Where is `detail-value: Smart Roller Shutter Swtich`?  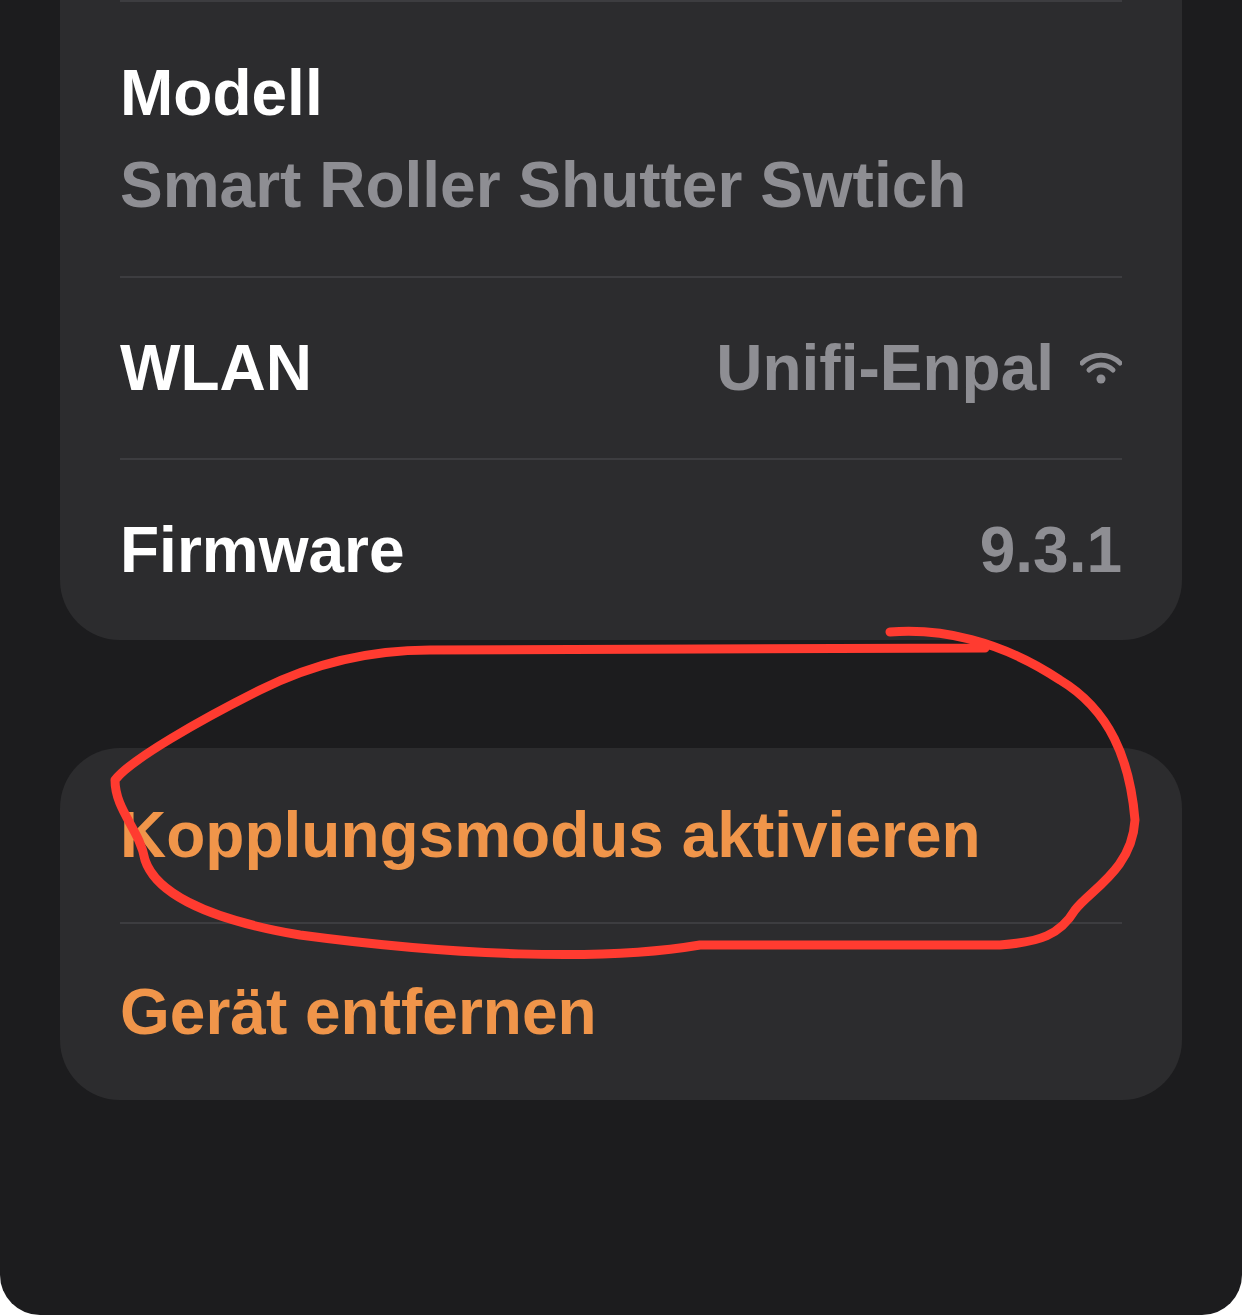
detail-value: Smart Roller Shutter Swtich is located at coordinates (544, 185).